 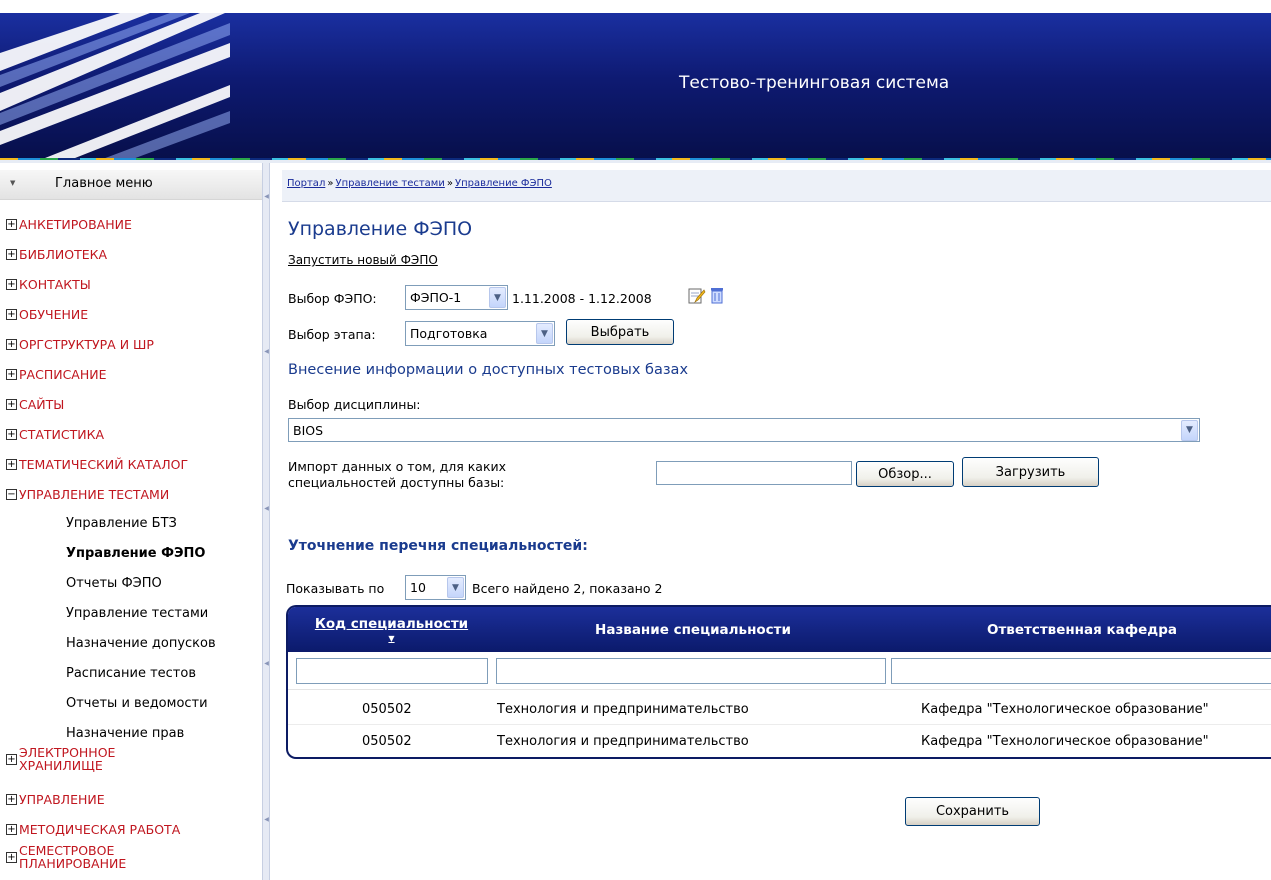 I want to click on sidebar-subitem-rights: Назначение прав, so click(x=125, y=733).